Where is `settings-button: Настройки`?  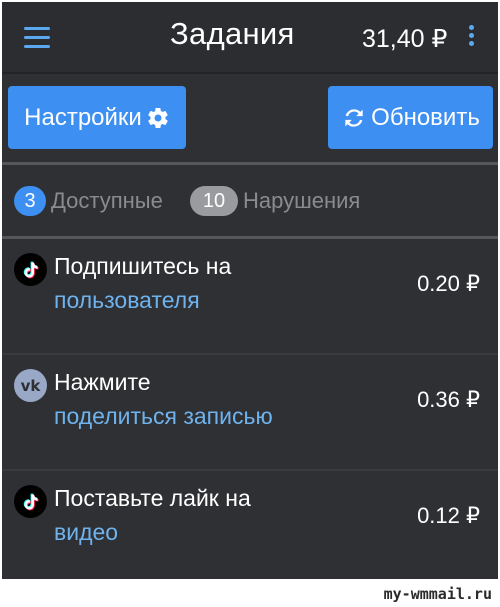
settings-button: Настройки is located at coordinates (97, 117).